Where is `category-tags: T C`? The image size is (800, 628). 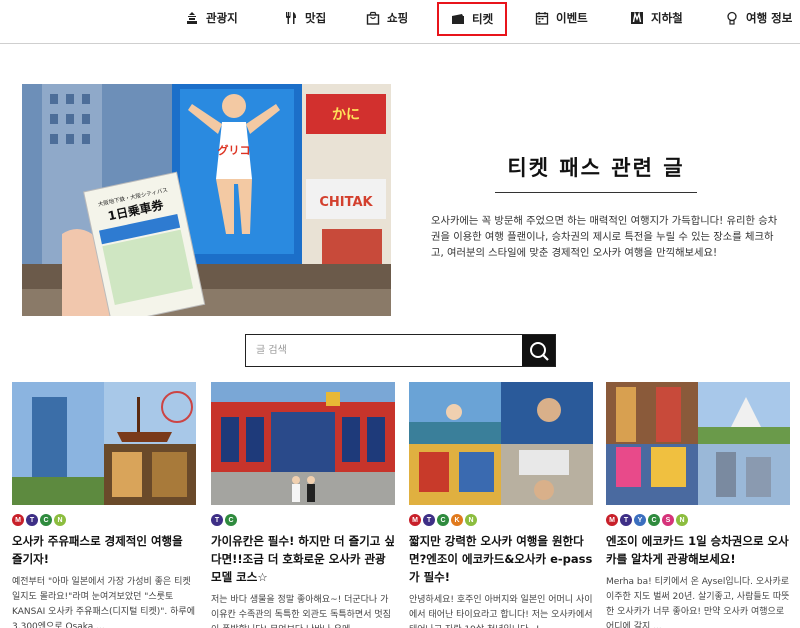 category-tags: T C is located at coordinates (303, 520).